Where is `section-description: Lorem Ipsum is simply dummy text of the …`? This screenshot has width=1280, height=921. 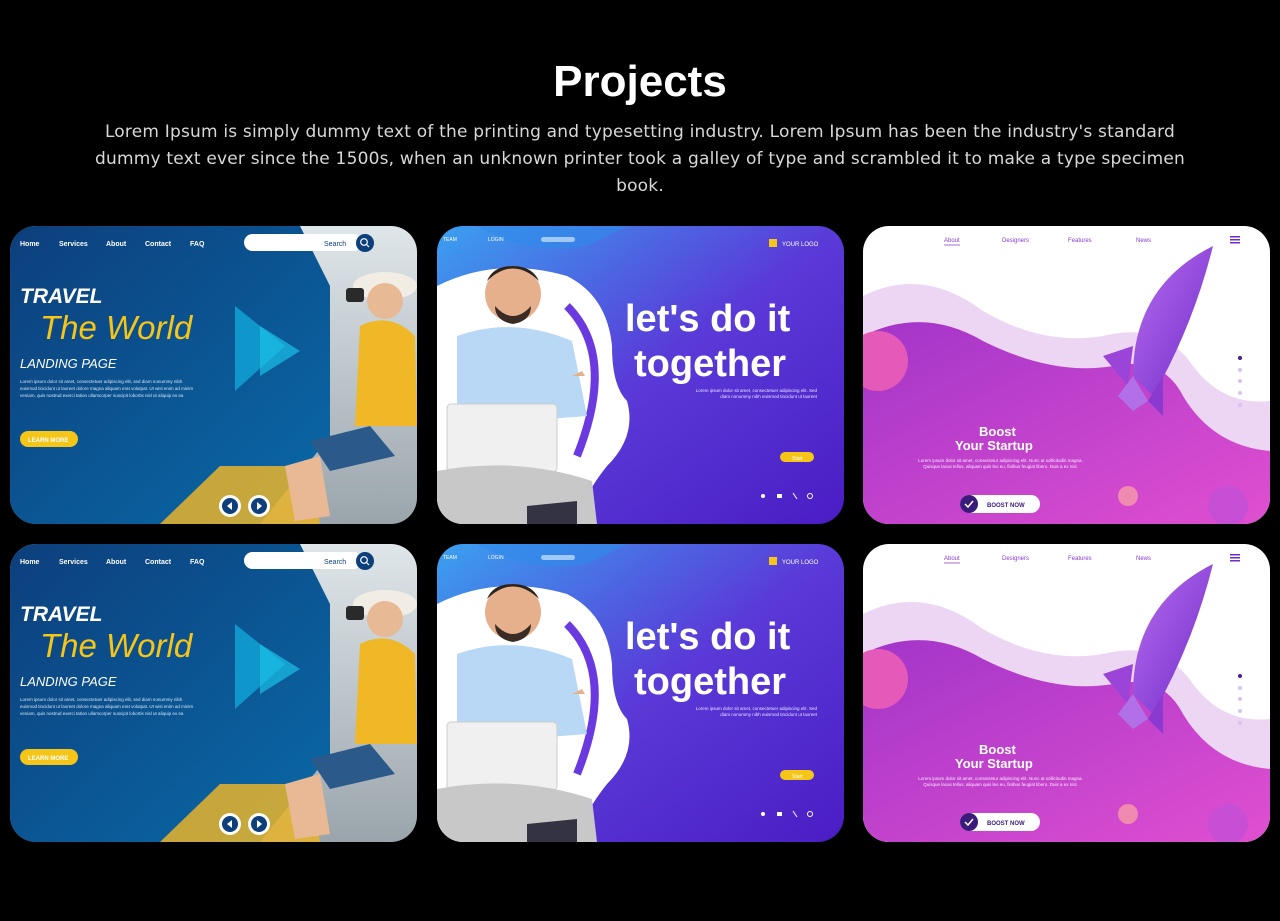
section-description: Lorem Ipsum is simply dummy text of the … is located at coordinates (640, 159).